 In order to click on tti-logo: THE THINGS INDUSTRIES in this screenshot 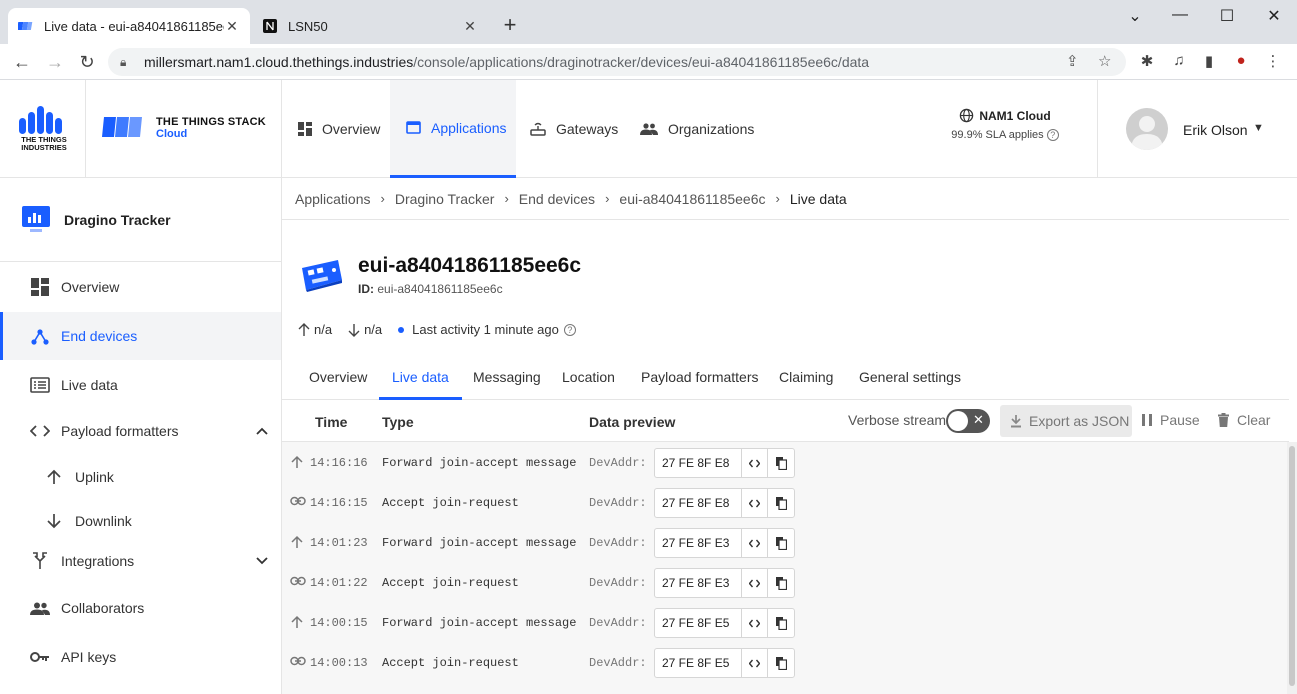, I will do `click(43, 129)`.